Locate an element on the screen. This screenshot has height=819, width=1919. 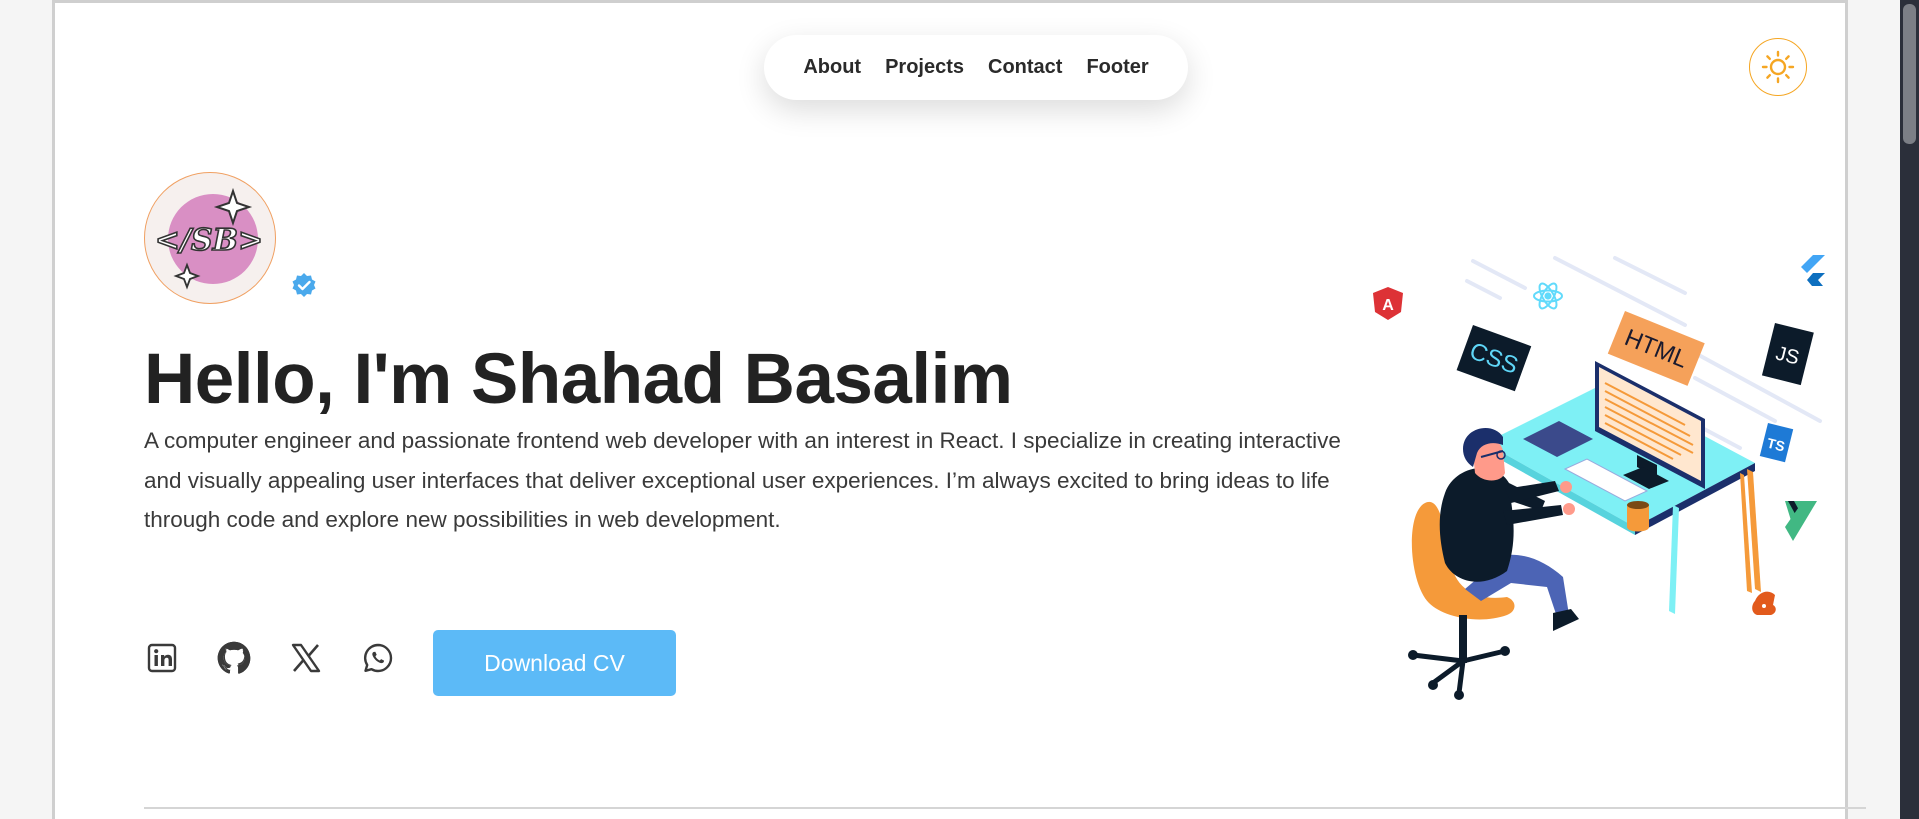
avatar: </SB> is located at coordinates (210, 238).